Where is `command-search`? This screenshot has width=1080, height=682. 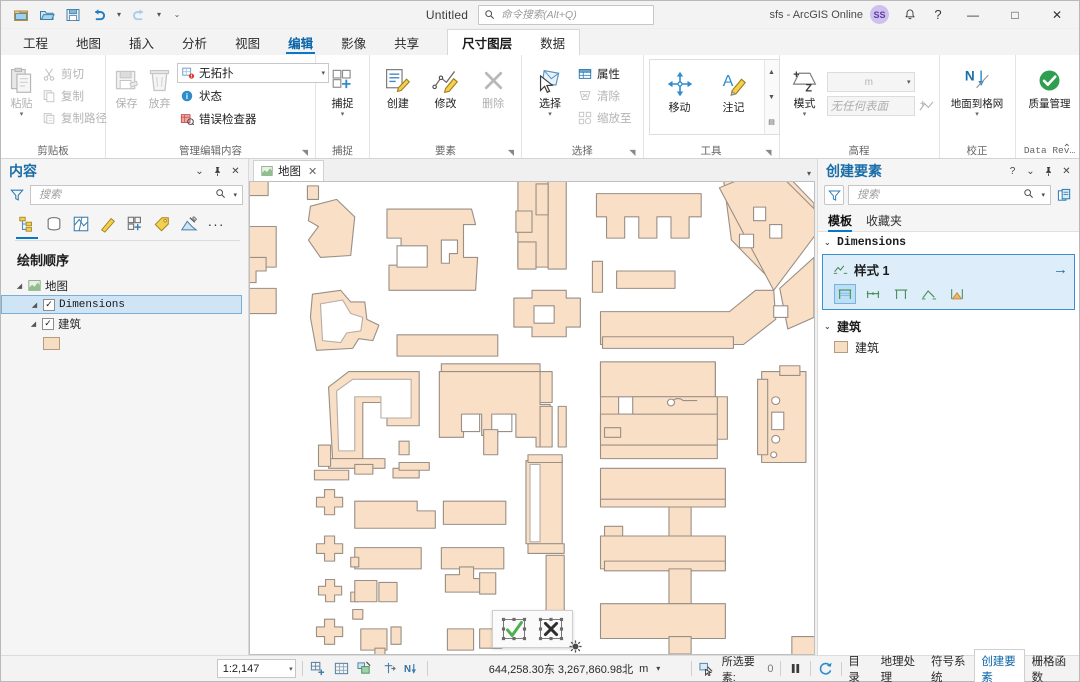 command-search is located at coordinates (566, 14).